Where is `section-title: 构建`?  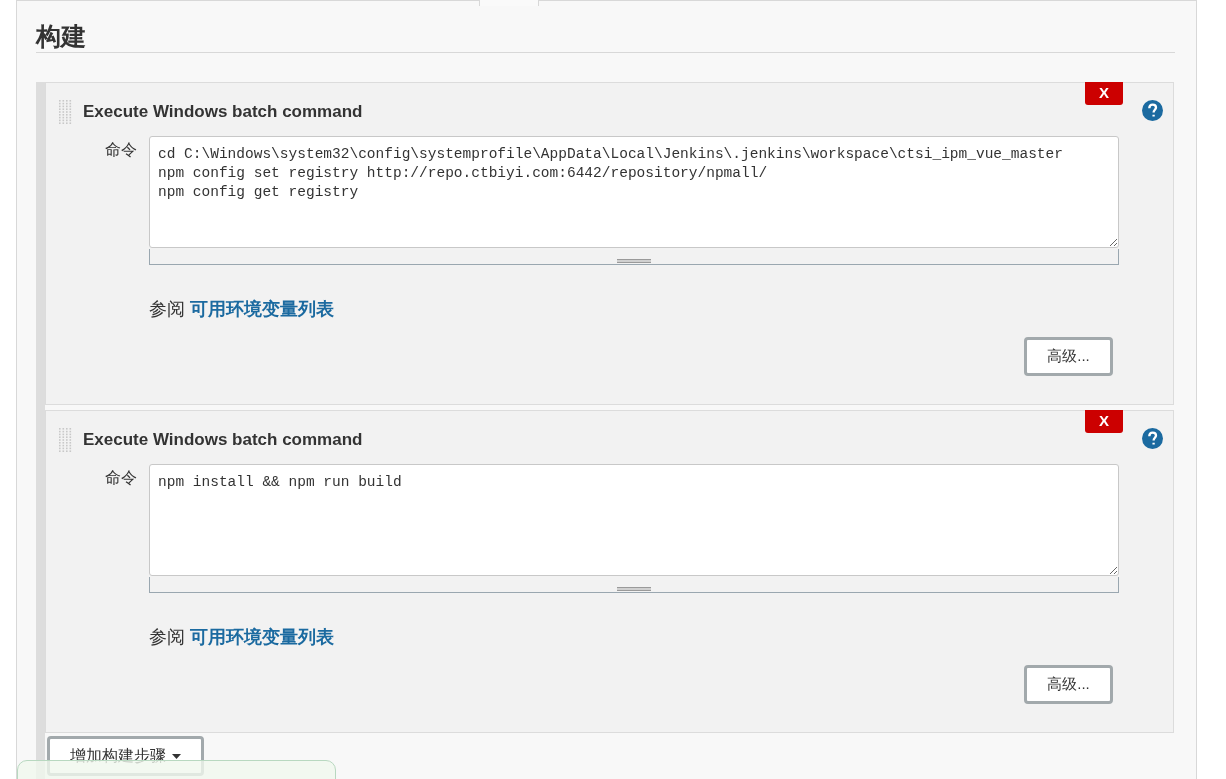
section-title: 构建 is located at coordinates (61, 36).